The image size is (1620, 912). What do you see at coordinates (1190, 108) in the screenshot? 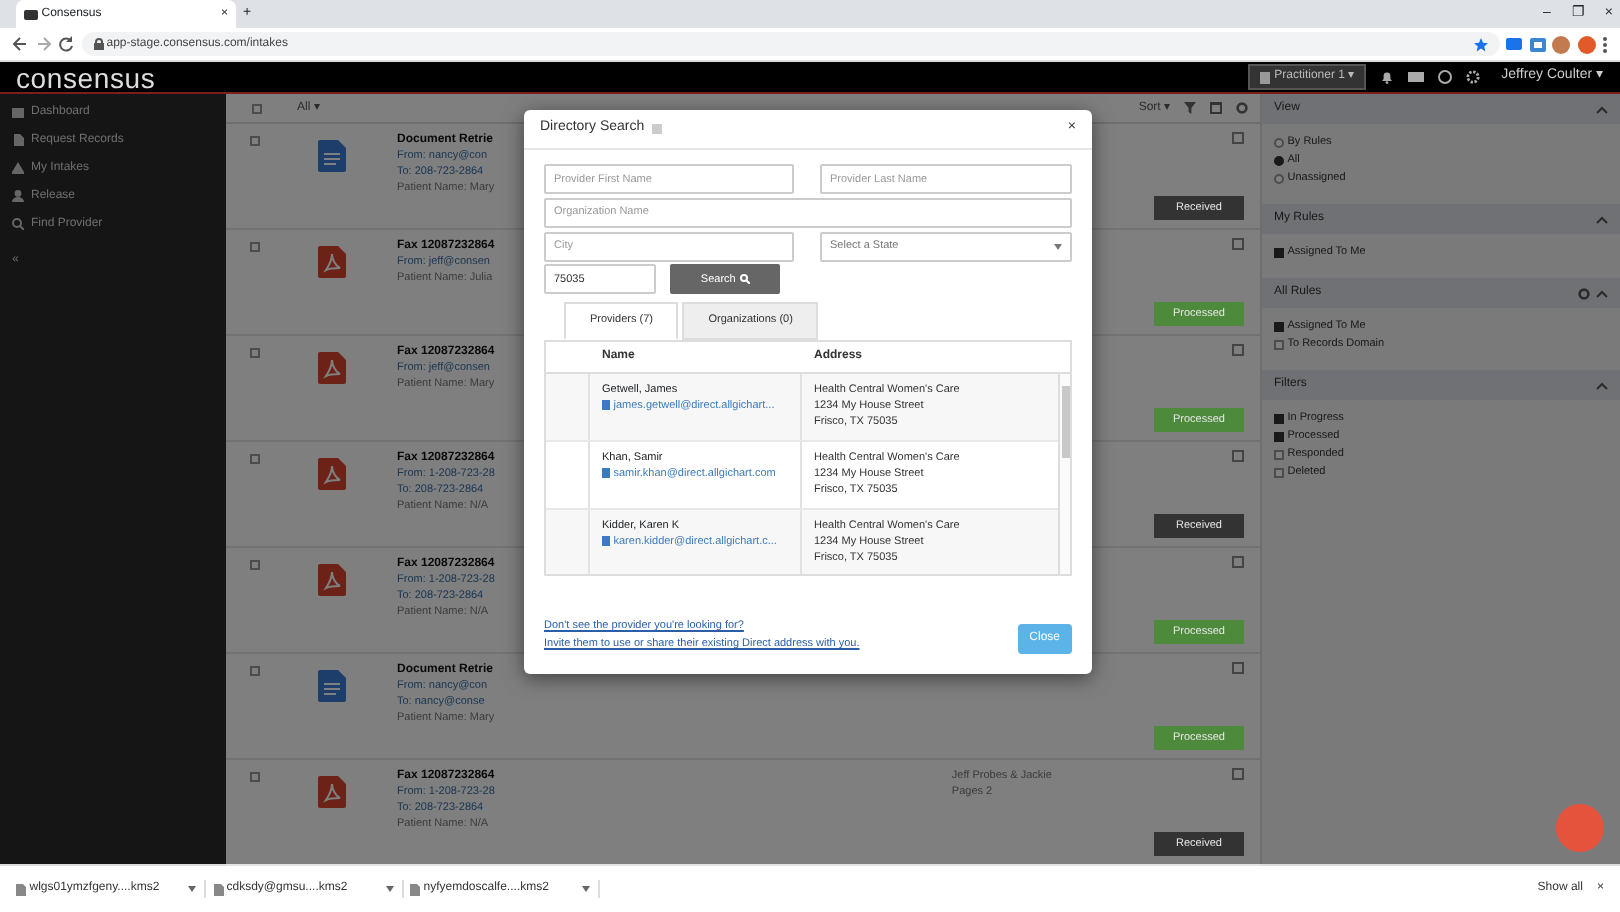
I see `filter-icon` at bounding box center [1190, 108].